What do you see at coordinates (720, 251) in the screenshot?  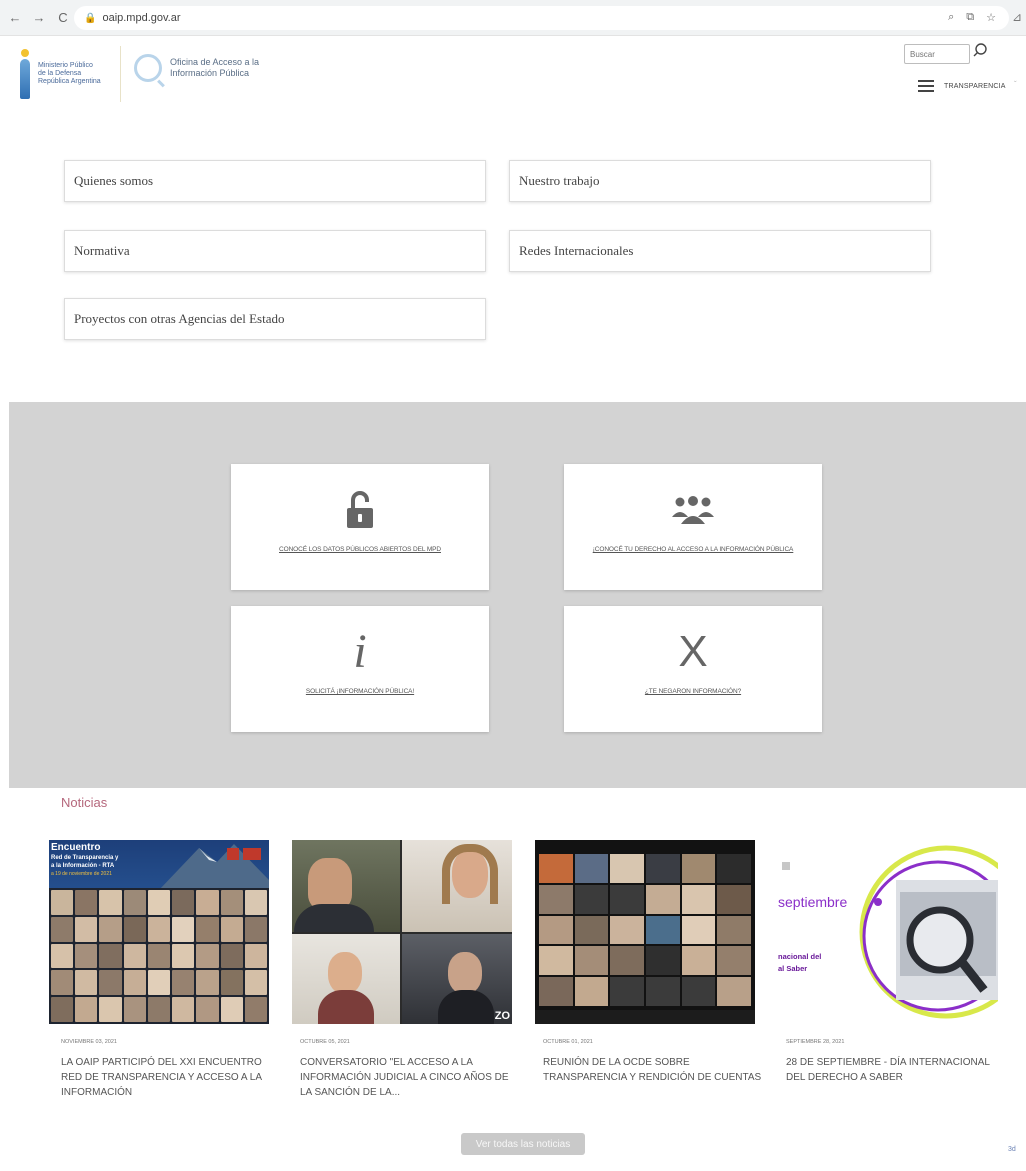 I see `menu-redes-internacionales: Redes Internacionales` at bounding box center [720, 251].